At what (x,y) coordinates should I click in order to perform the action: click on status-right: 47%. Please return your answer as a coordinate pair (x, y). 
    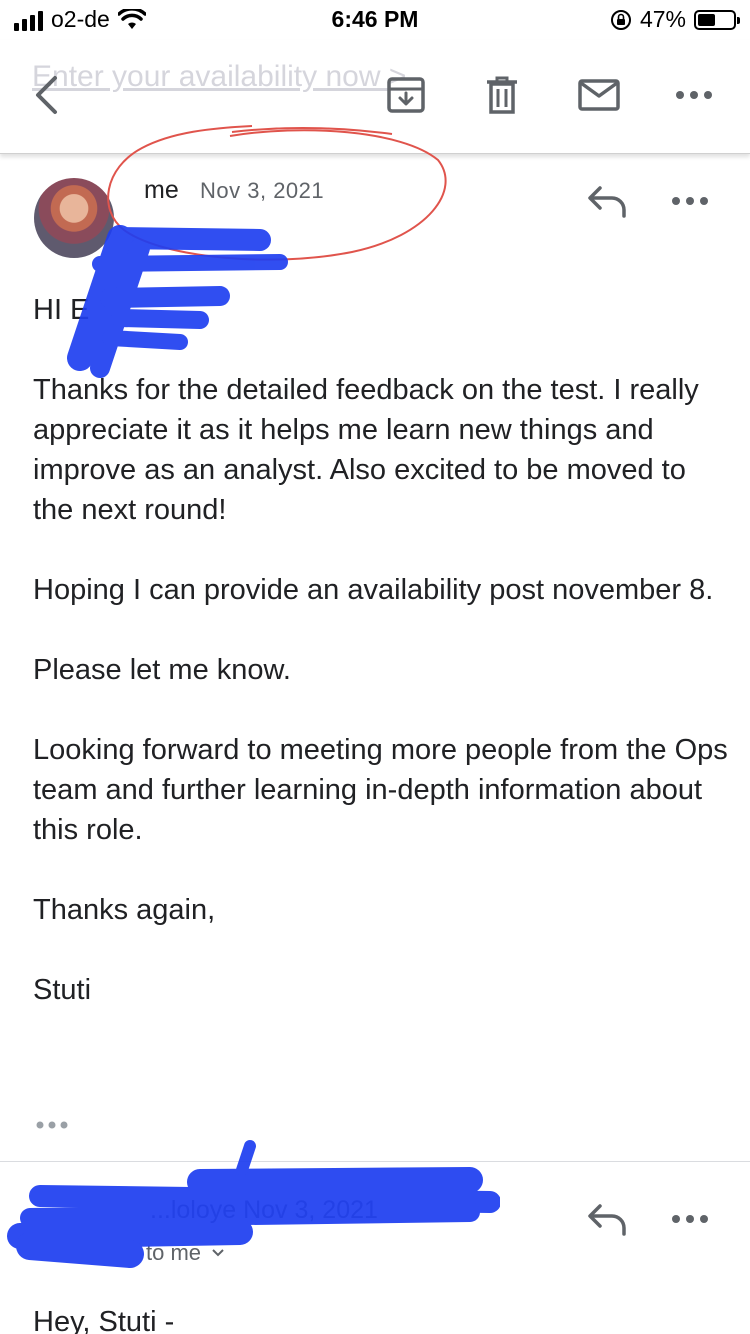
    Looking at the image, I should click on (675, 19).